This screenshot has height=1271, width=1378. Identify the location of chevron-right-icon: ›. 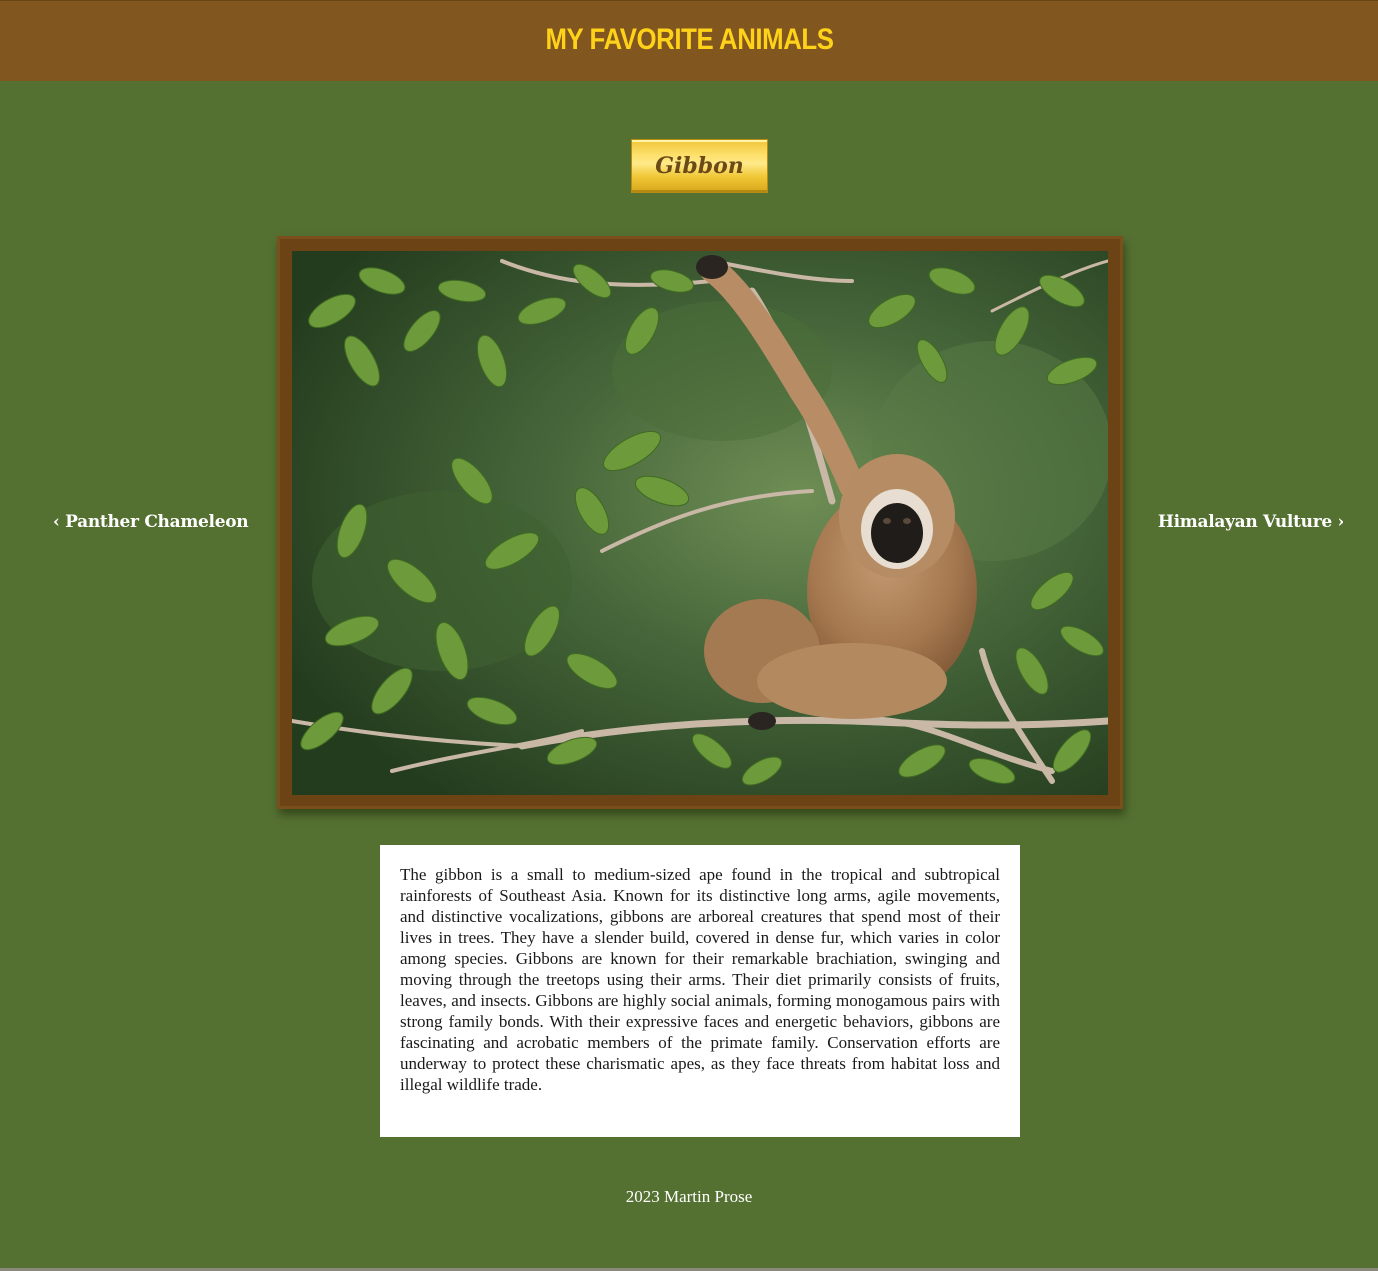
(1341, 522).